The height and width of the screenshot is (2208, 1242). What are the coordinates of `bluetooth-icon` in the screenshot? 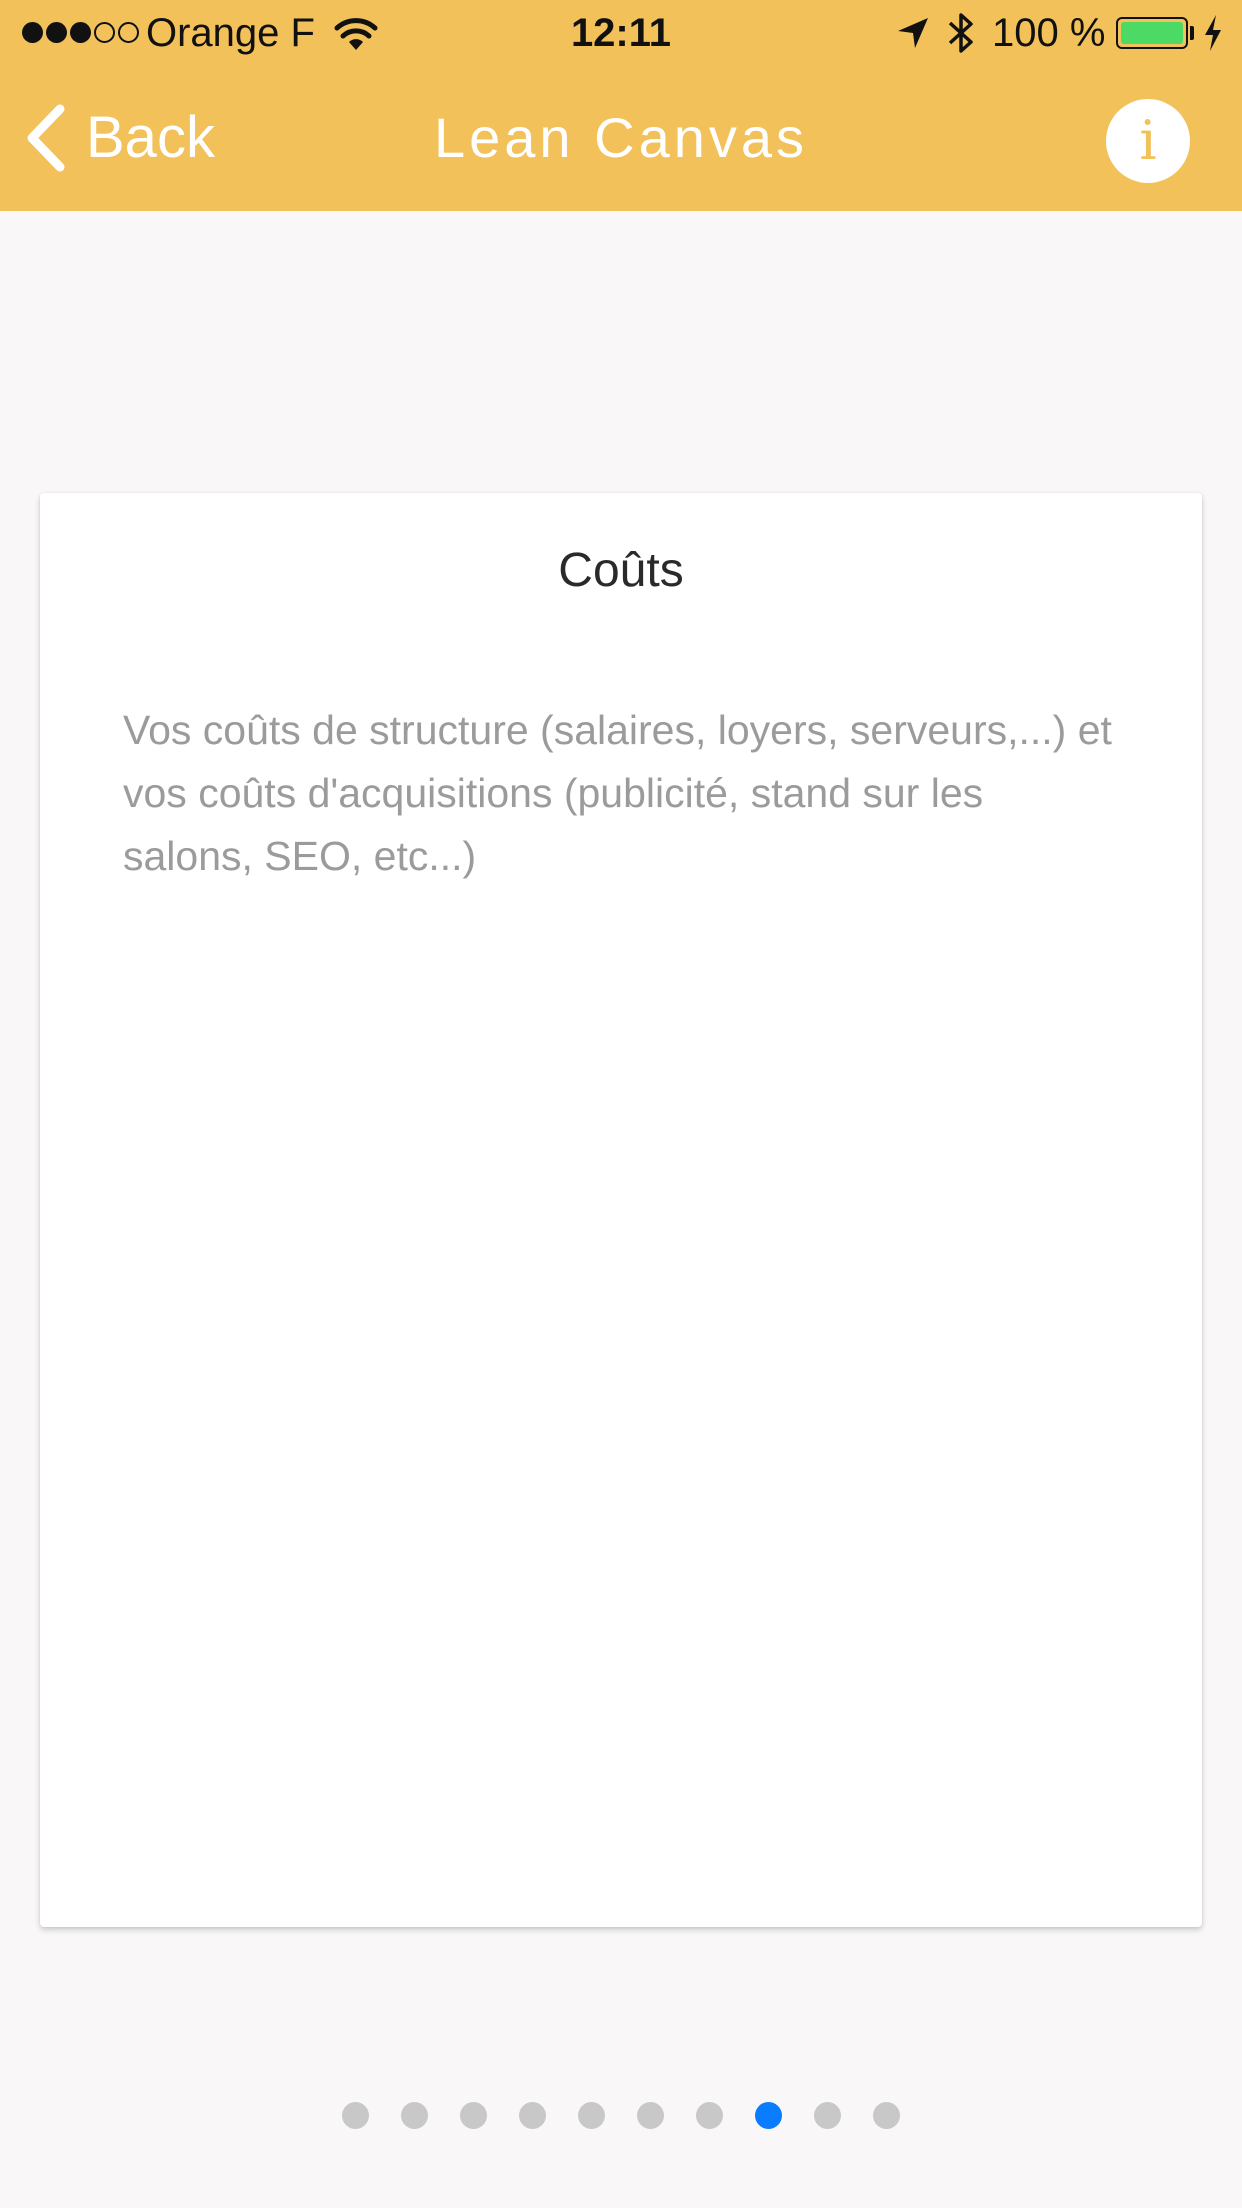 It's located at (960, 33).